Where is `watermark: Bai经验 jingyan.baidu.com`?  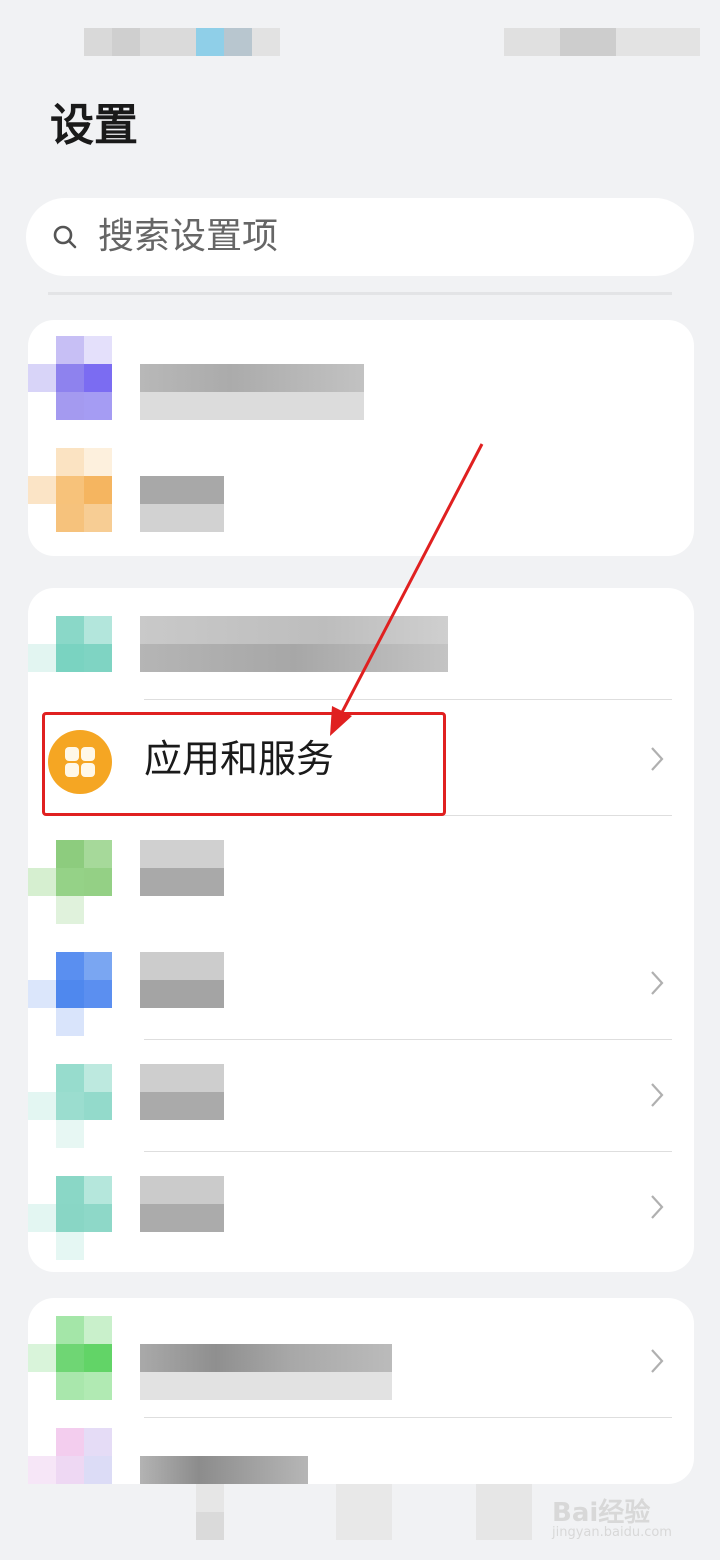
watermark: Bai经验 jingyan.baidu.com is located at coordinates (612, 1516).